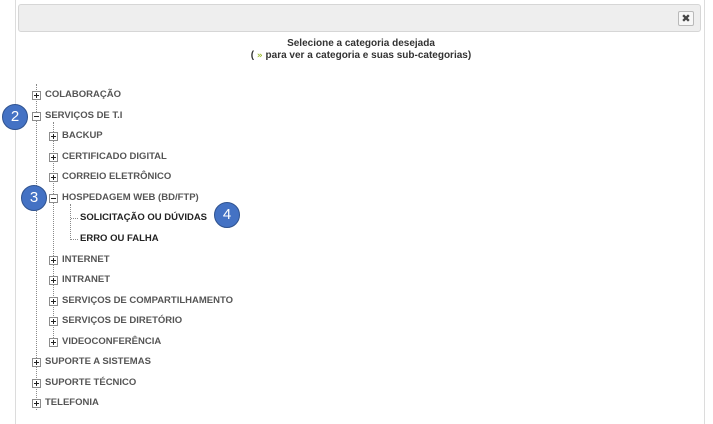  Describe the element at coordinates (147, 301) in the screenshot. I see `tree-item-servicos-compartilhamento: SERVIÇOS DE COMPARTILHAMENTO` at that location.